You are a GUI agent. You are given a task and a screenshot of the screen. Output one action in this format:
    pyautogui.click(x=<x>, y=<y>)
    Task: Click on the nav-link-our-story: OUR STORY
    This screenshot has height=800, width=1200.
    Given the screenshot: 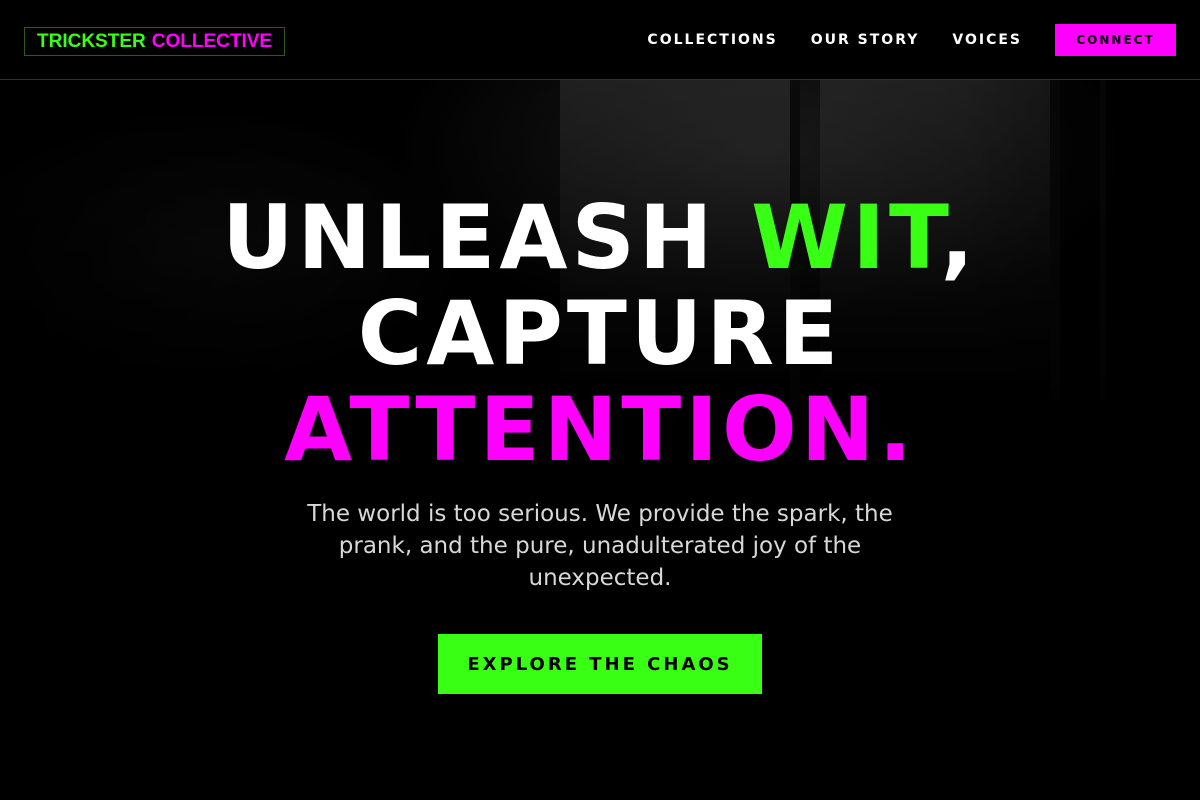 What is the action you would take?
    pyautogui.click(x=865, y=40)
    